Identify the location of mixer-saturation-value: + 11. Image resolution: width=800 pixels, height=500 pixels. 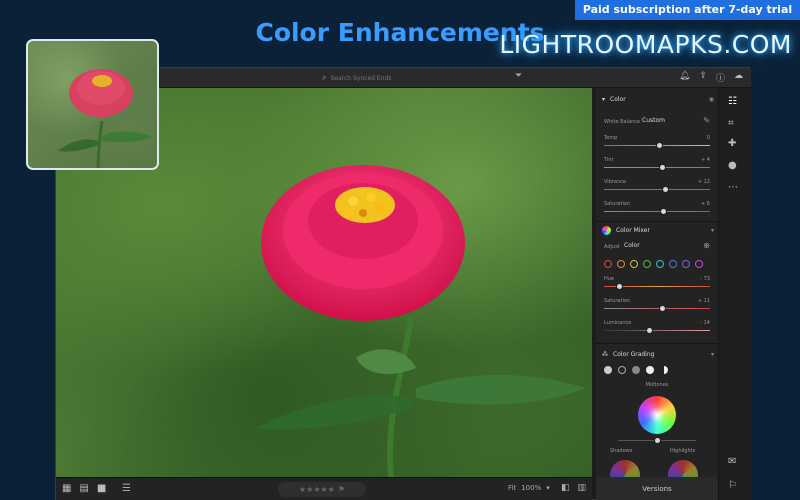
(704, 301).